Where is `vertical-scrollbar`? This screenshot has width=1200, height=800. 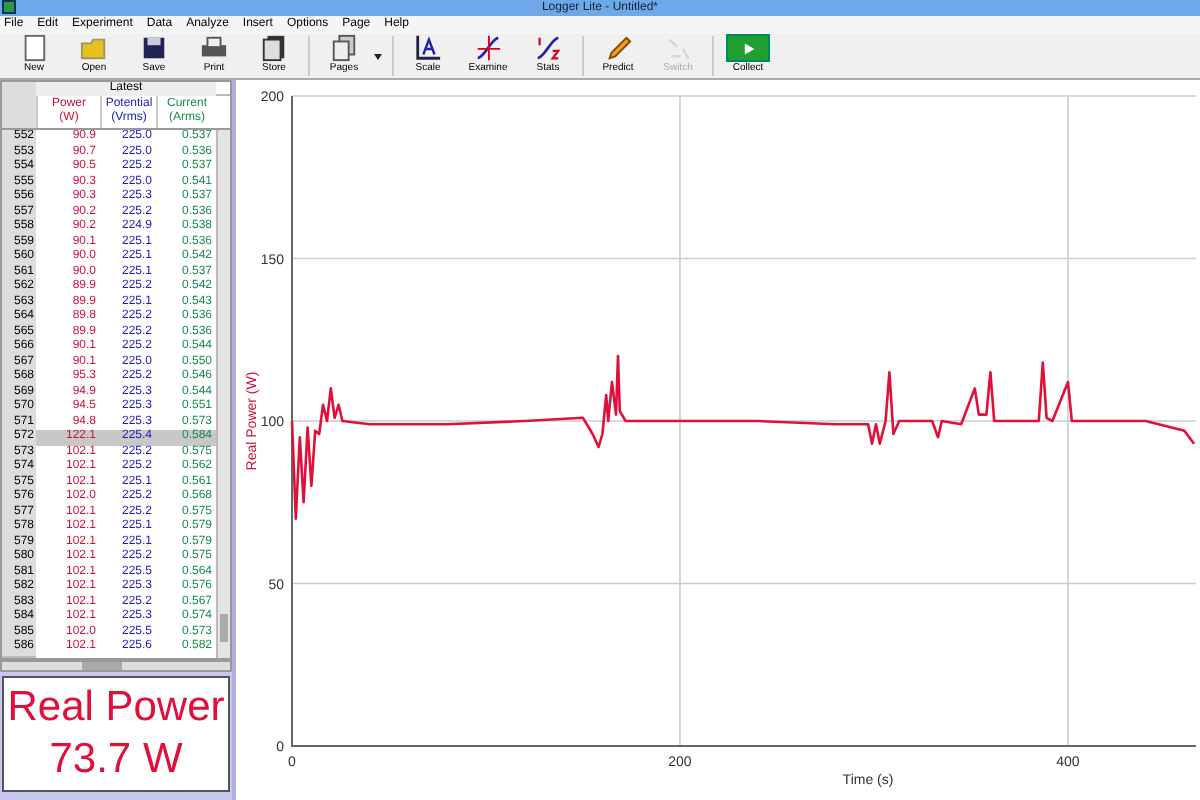 vertical-scrollbar is located at coordinates (223, 394).